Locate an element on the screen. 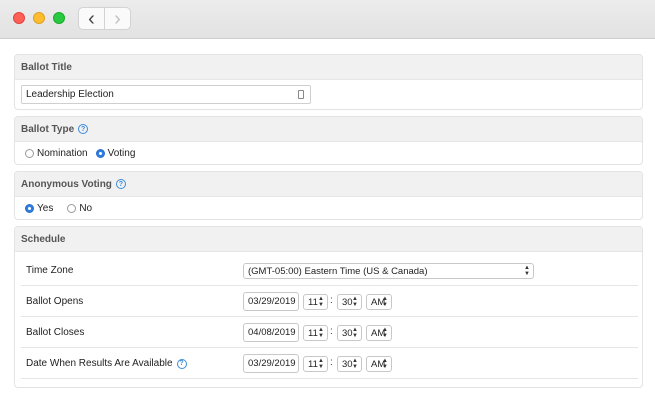 This screenshot has width=655, height=406. radio-voting: Voting is located at coordinates (115, 153).